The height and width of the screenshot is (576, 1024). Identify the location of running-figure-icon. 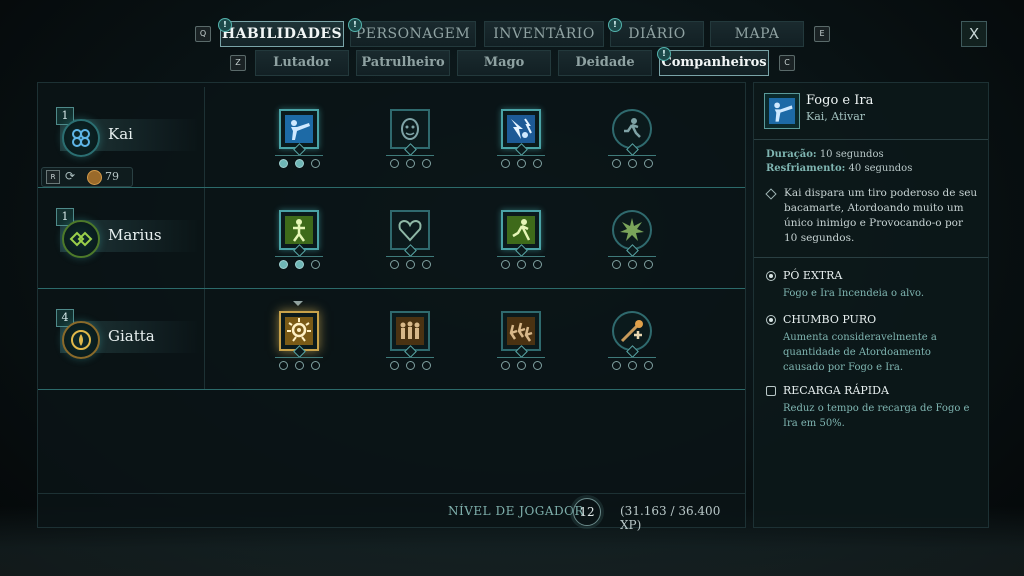
(632, 128).